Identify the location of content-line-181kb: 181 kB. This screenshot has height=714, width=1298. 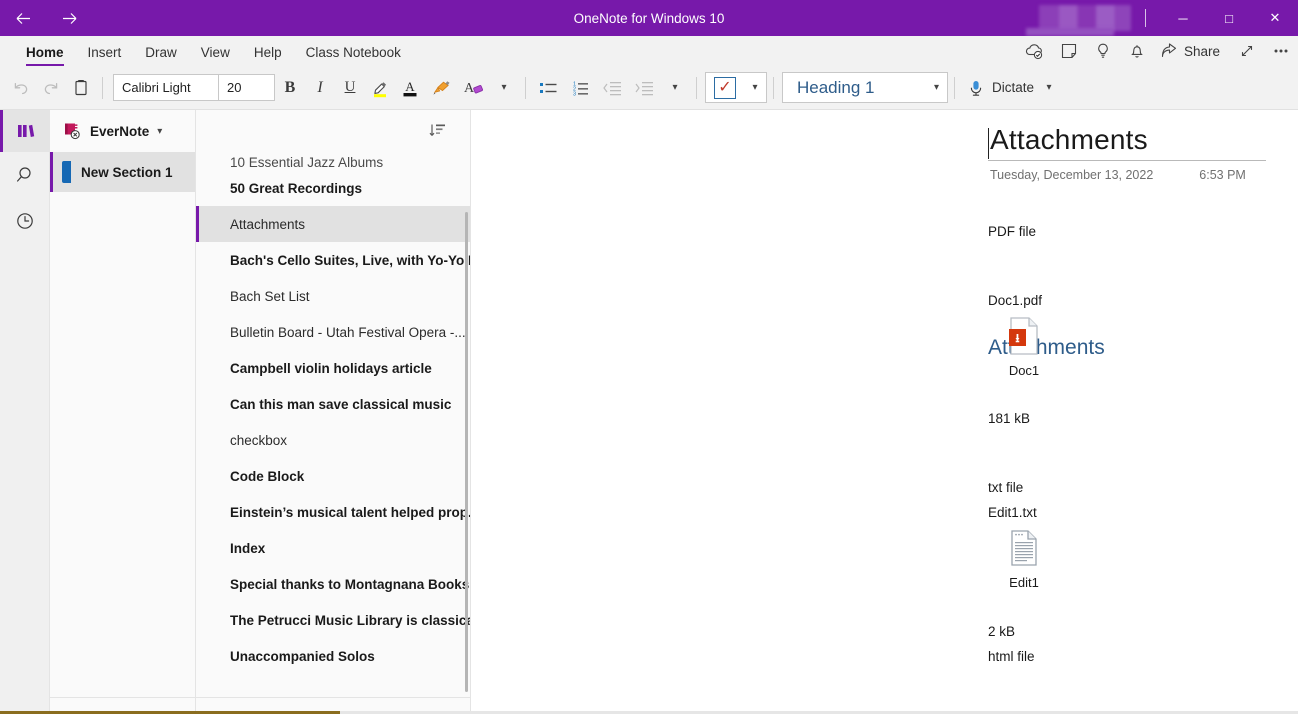
(1009, 418).